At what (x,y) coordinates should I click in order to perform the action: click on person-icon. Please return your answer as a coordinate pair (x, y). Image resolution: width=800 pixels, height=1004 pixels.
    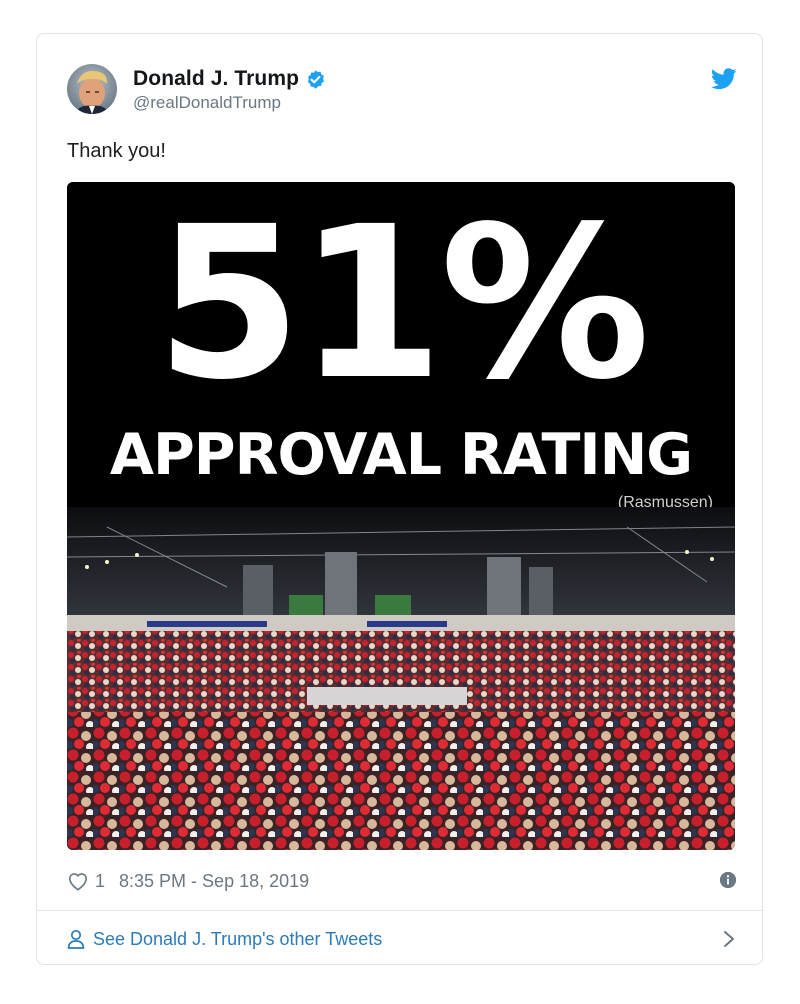
    Looking at the image, I should click on (76, 939).